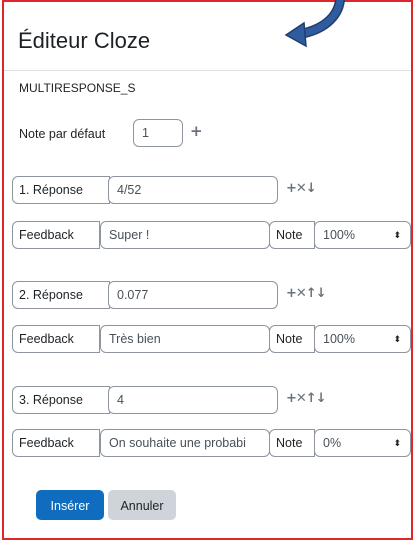 The image size is (417, 540). What do you see at coordinates (292, 339) in the screenshot?
I see `grade-2-label: Note` at bounding box center [292, 339].